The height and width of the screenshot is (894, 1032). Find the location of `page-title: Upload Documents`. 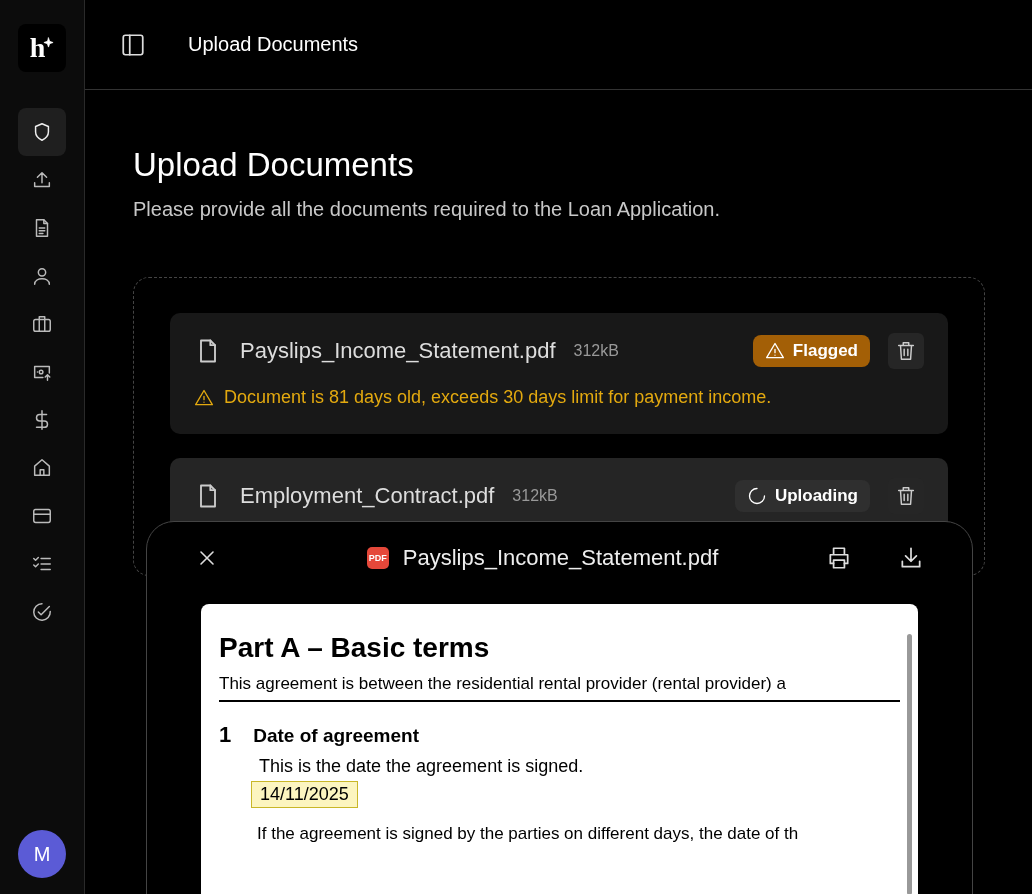

page-title: Upload Documents is located at coordinates (274, 165).